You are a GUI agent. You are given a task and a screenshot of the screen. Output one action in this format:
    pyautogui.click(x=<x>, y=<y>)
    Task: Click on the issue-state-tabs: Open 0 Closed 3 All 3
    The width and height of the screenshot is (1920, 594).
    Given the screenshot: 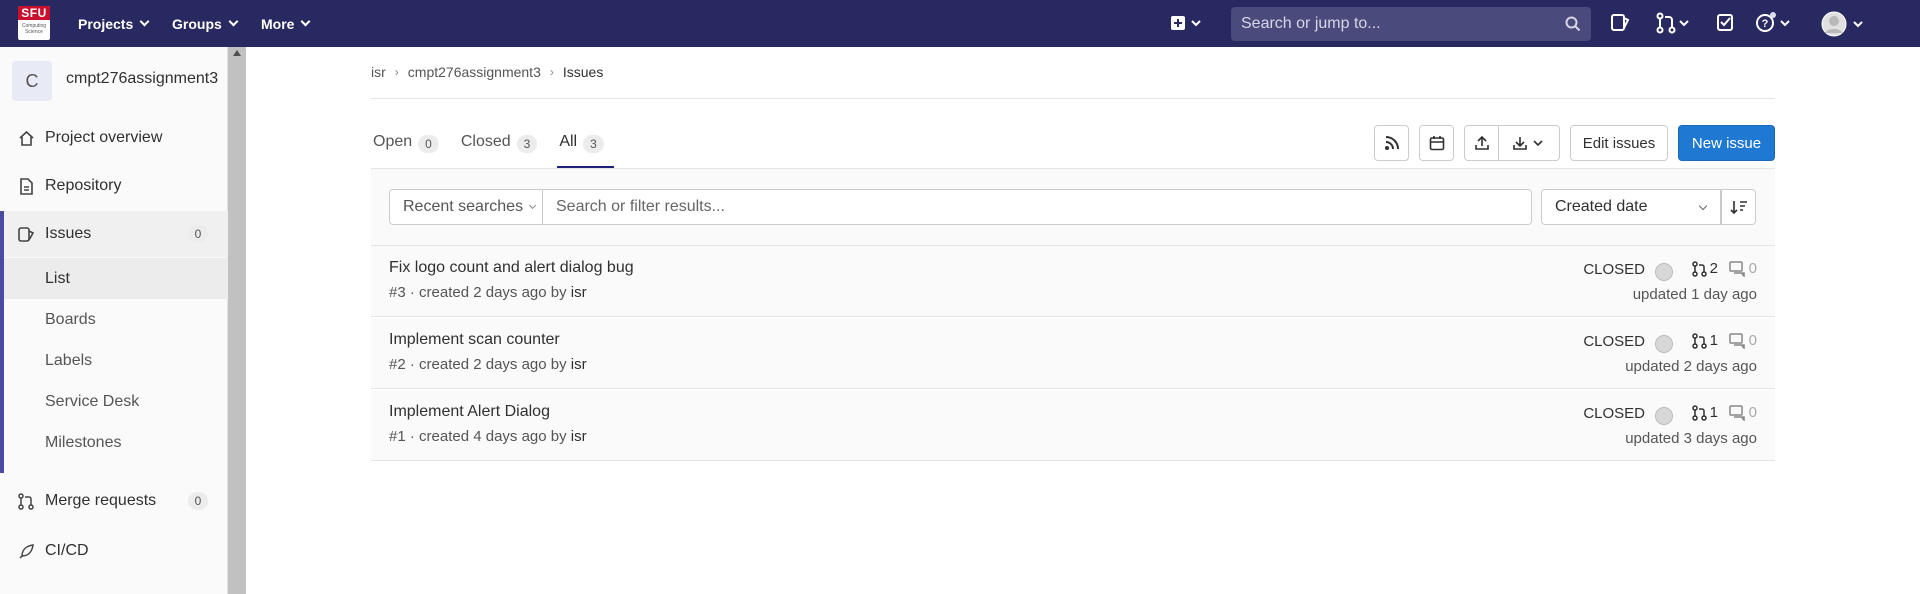 What is the action you would take?
    pyautogui.click(x=497, y=144)
    